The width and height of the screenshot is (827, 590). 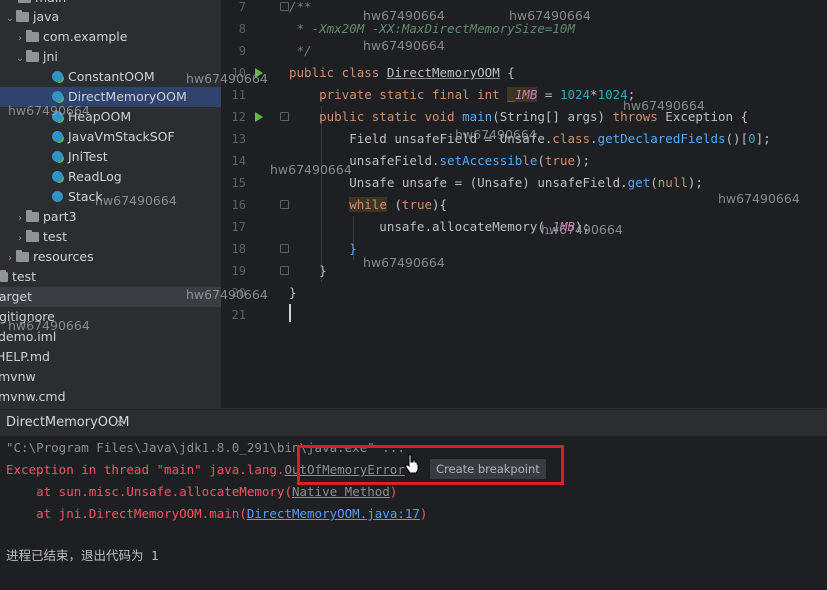 I want to click on tree-item-target: target, so click(x=110, y=297).